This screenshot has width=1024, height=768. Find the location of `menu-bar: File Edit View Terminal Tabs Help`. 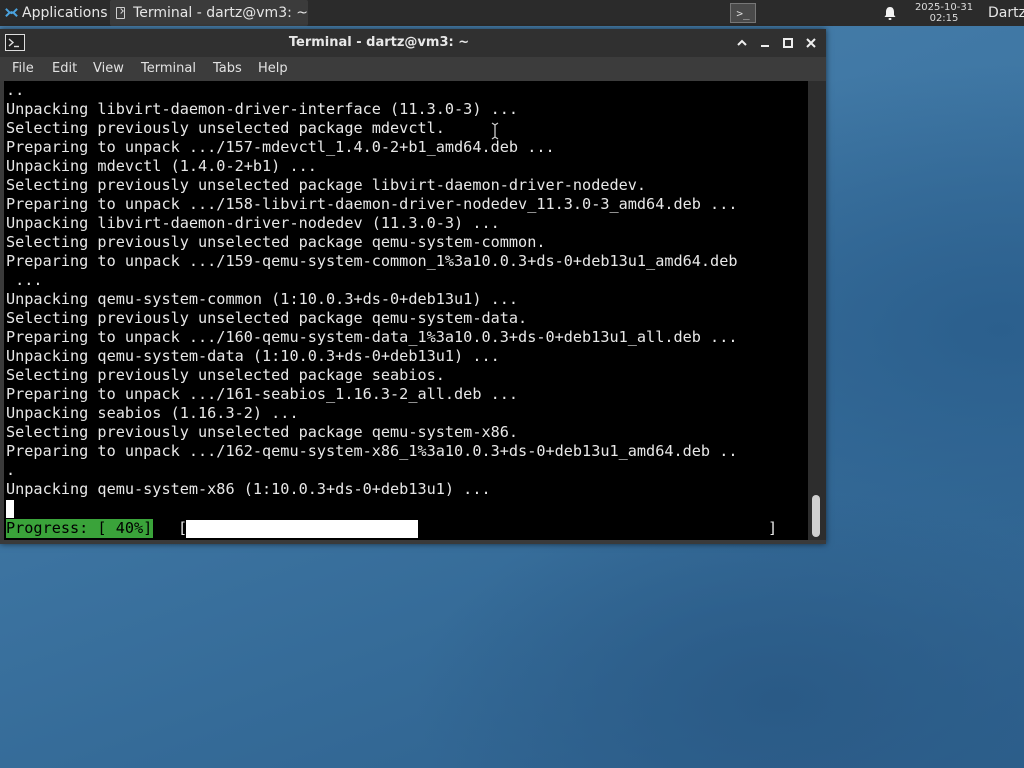

menu-bar: File Edit View Terminal Tabs Help is located at coordinates (413, 69).